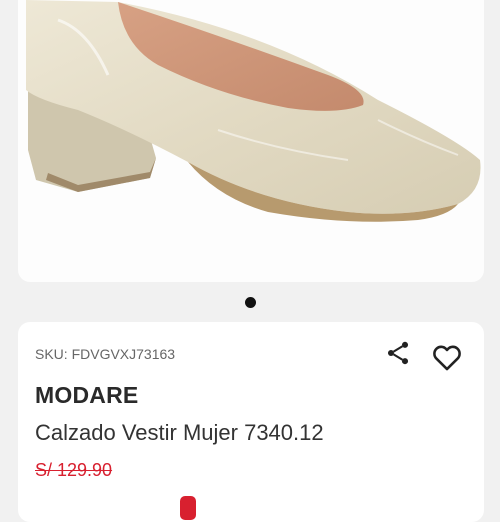  Describe the element at coordinates (179, 432) in the screenshot. I see `product-name: Calzado Vestir Mujer 7340.12` at that location.